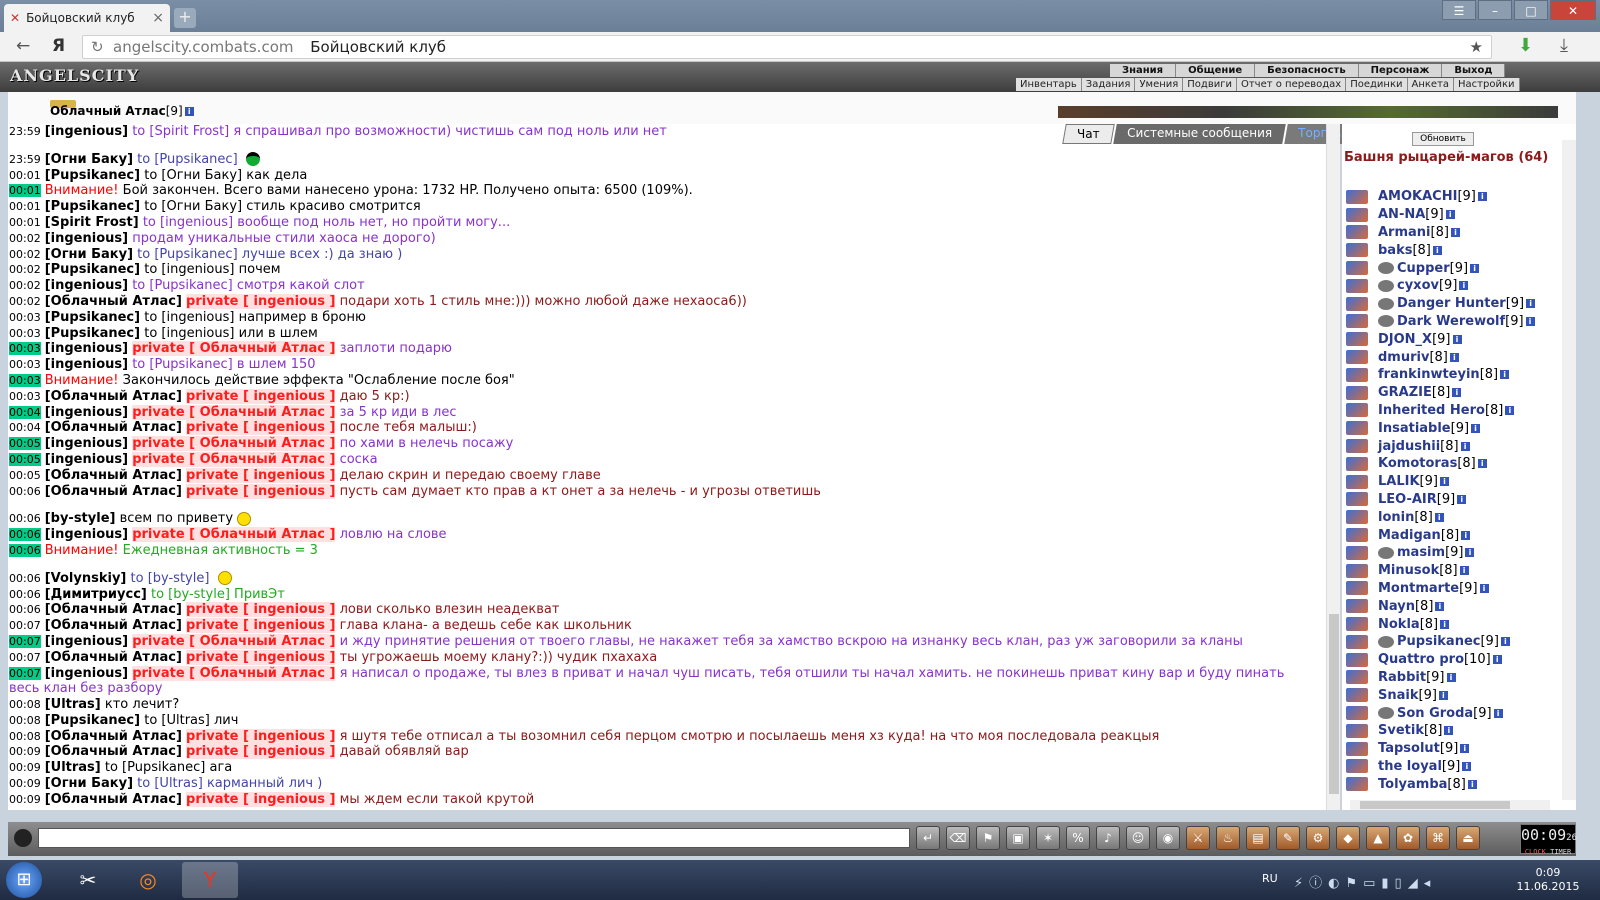 The image size is (1600, 900). What do you see at coordinates (1410, 766) in the screenshot?
I see `user-name: the loyal` at bounding box center [1410, 766].